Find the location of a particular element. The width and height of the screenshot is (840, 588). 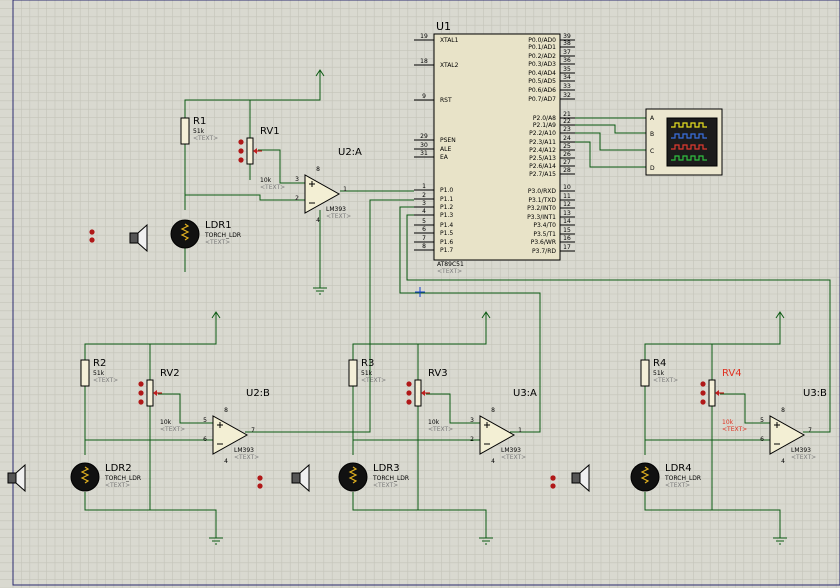

mcu-left-pin-number: 19 is located at coordinates (424, 36).